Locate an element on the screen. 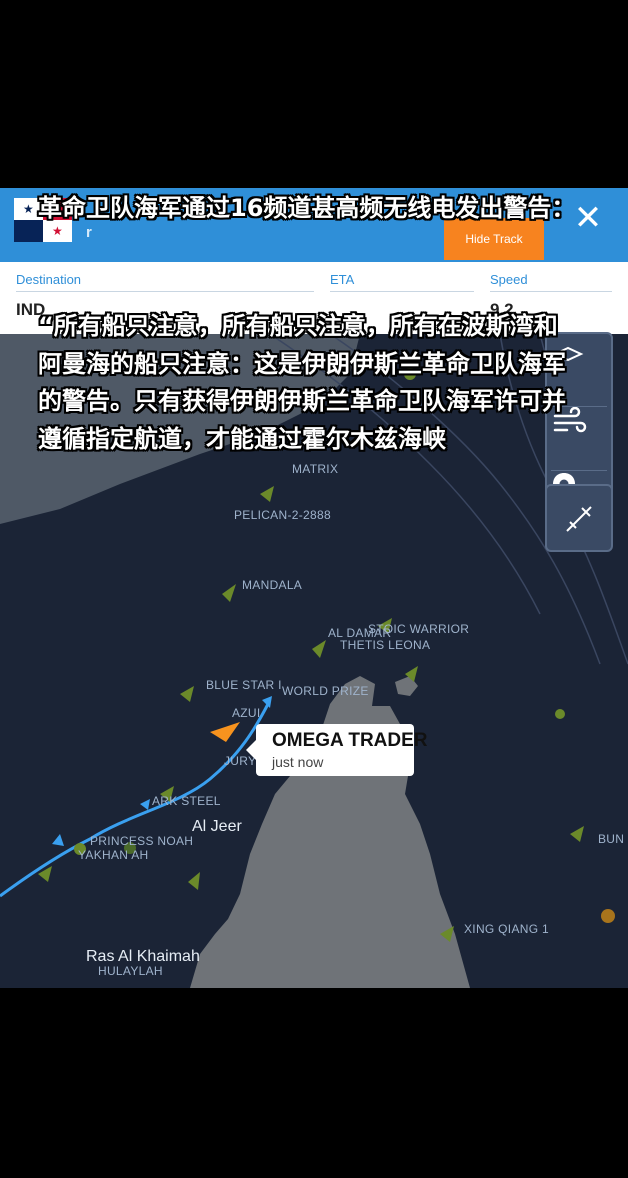 The image size is (628, 1178). map-vessel-label: THETIS LEONA is located at coordinates (385, 645).